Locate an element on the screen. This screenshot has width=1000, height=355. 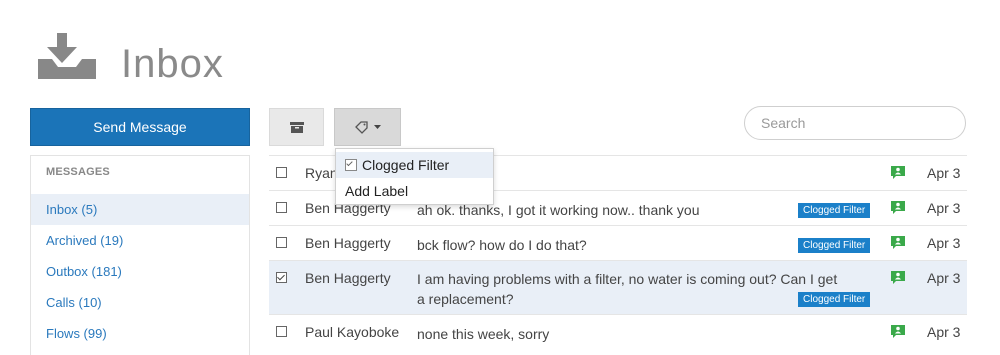
message-text: none this week, sorry is located at coordinates (483, 334).